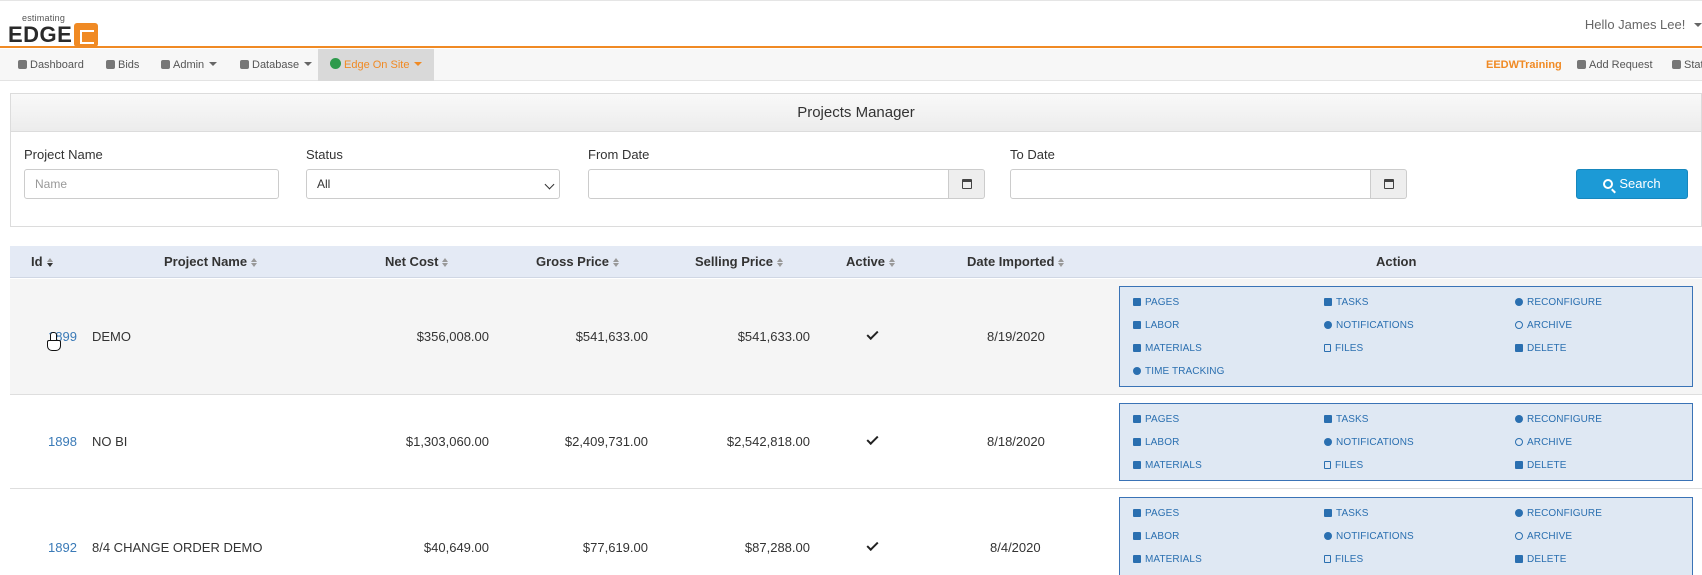 This screenshot has width=1702, height=575. What do you see at coordinates (51, 184) in the screenshot?
I see `project-name-placeholder: Name` at bounding box center [51, 184].